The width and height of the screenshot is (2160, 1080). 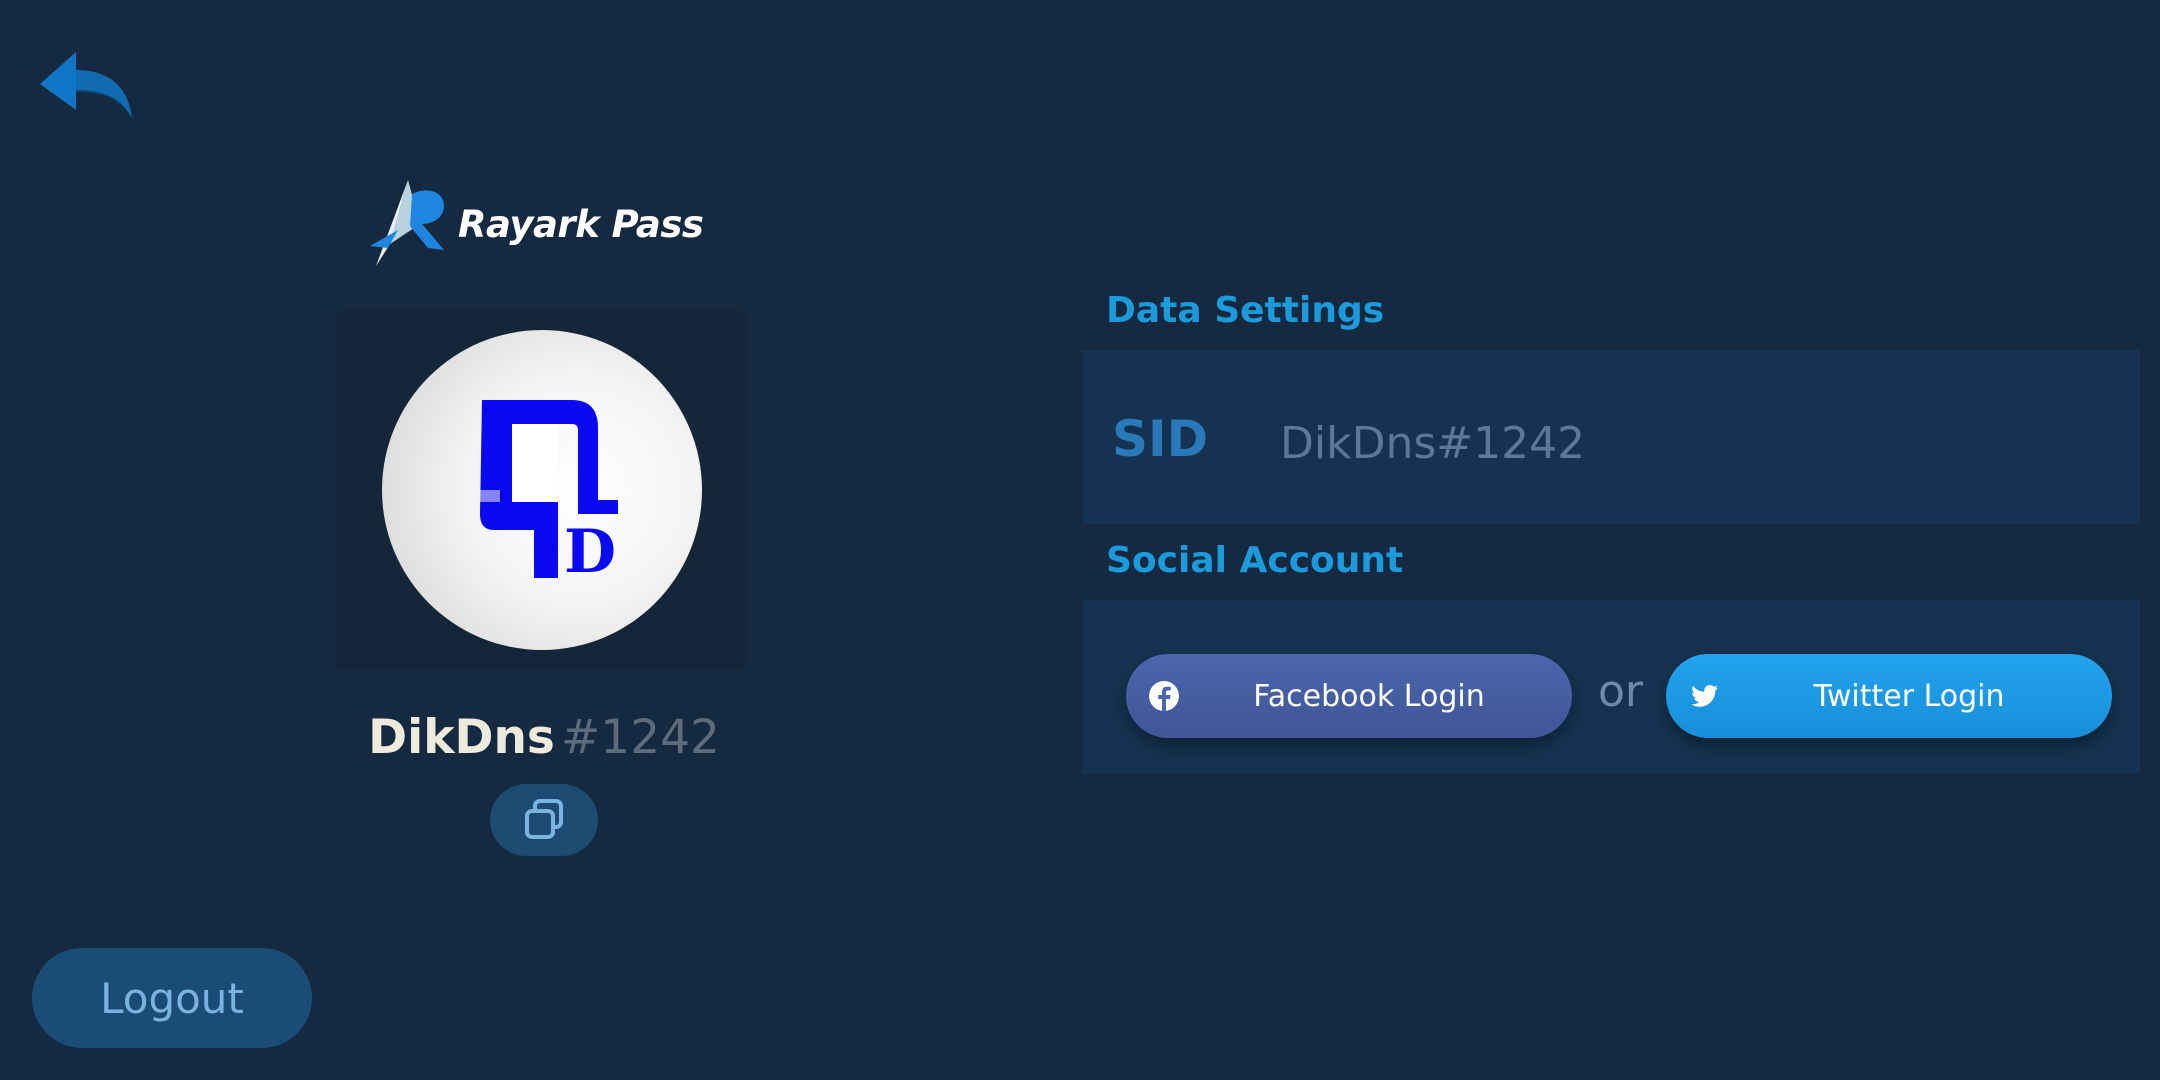 I want to click on logout-button: Logout, so click(x=172, y=998).